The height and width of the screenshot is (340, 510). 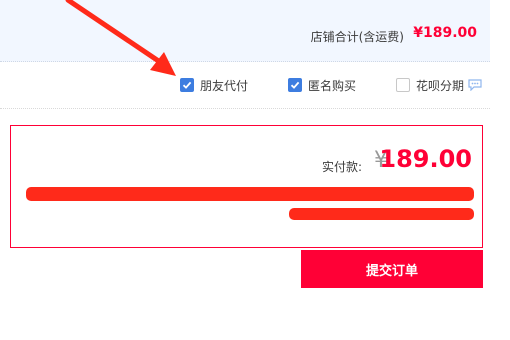 I want to click on anonymous-purchase-checkbox, so click(x=295, y=85).